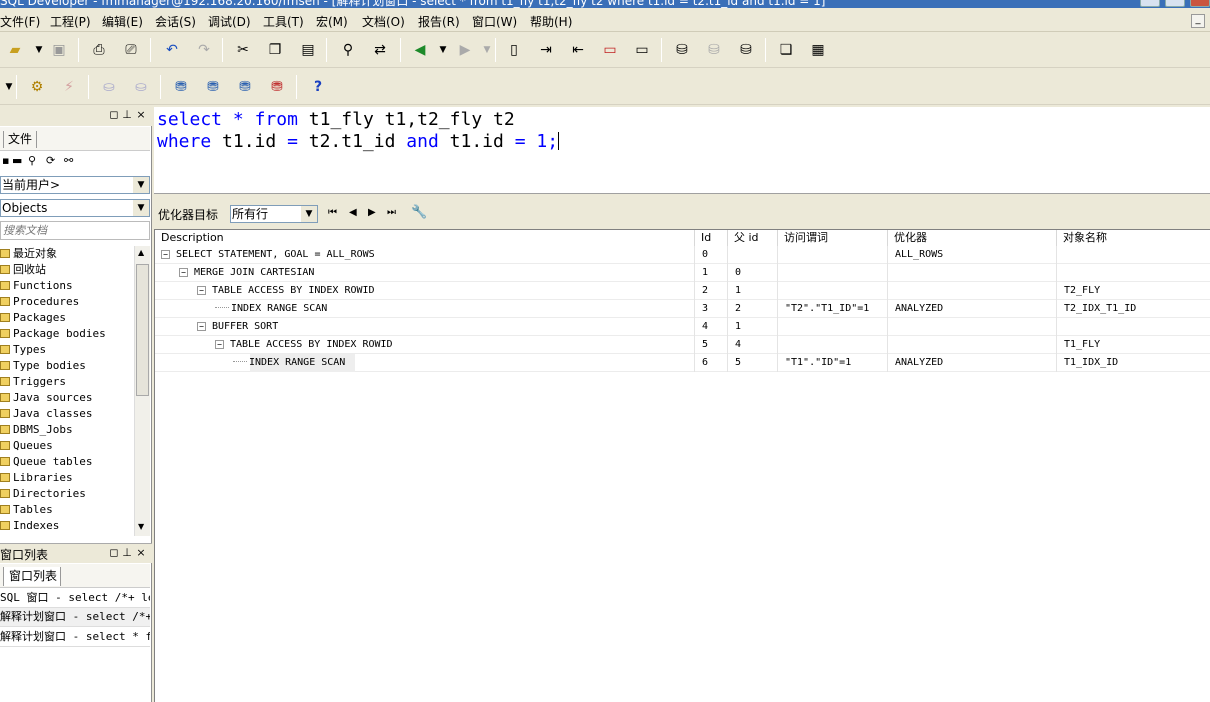  What do you see at coordinates (419, 212) in the screenshot?
I see `wrench-icon: 🔧` at bounding box center [419, 212].